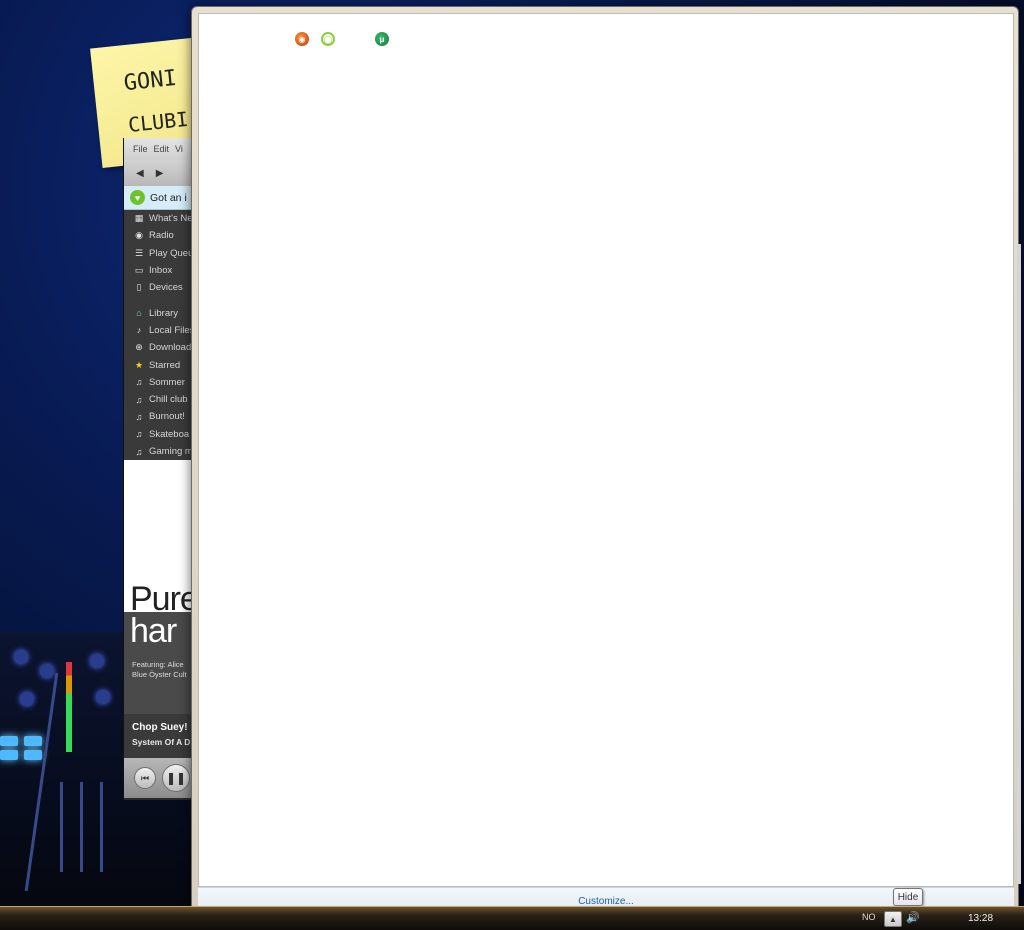  I want to click on sidebar-item-label: Download, so click(170, 348).